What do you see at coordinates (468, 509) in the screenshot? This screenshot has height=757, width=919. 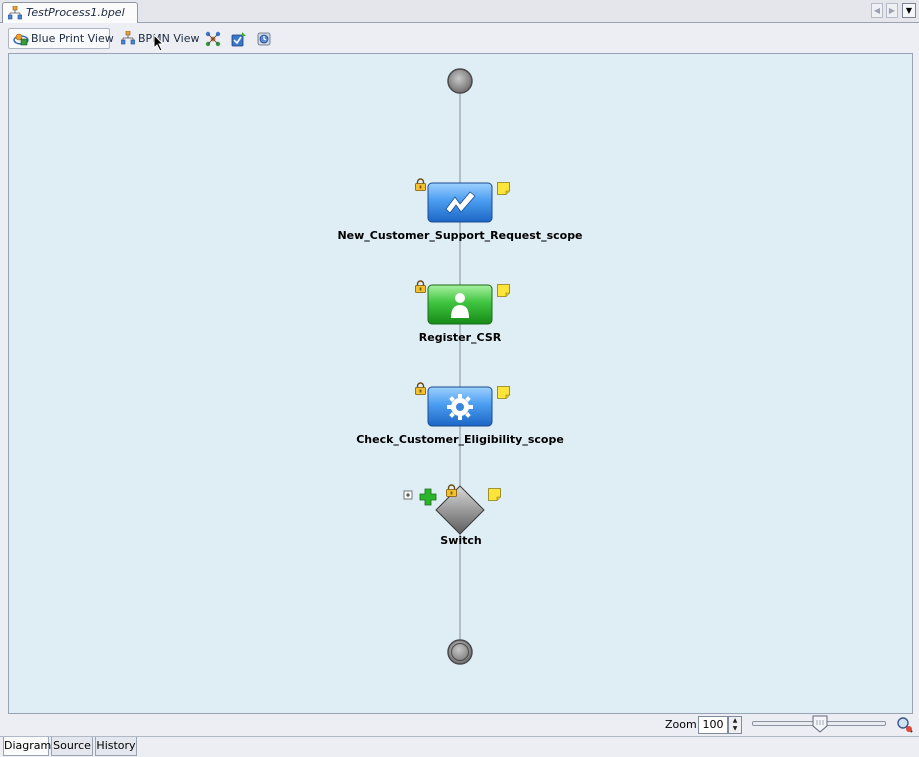 I see `activity-switch` at bounding box center [468, 509].